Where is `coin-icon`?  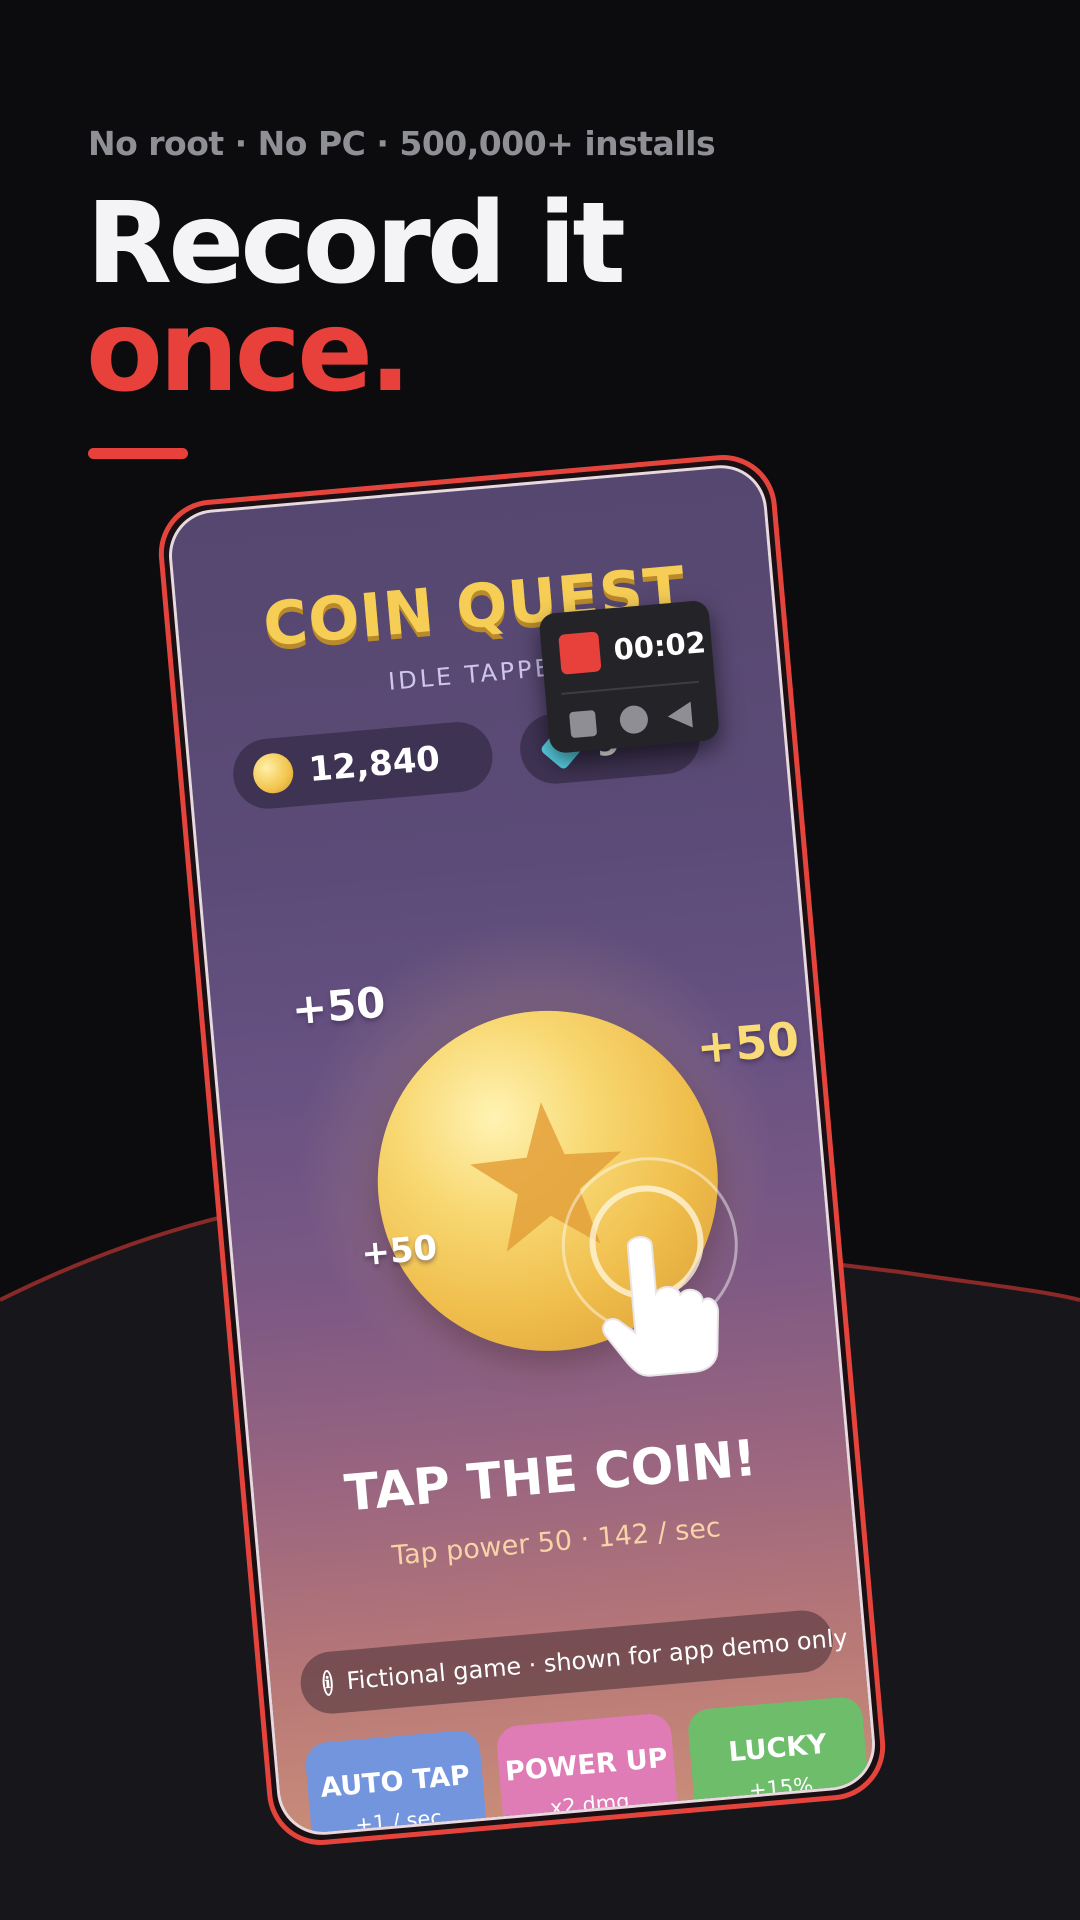
coin-icon is located at coordinates (273, 773).